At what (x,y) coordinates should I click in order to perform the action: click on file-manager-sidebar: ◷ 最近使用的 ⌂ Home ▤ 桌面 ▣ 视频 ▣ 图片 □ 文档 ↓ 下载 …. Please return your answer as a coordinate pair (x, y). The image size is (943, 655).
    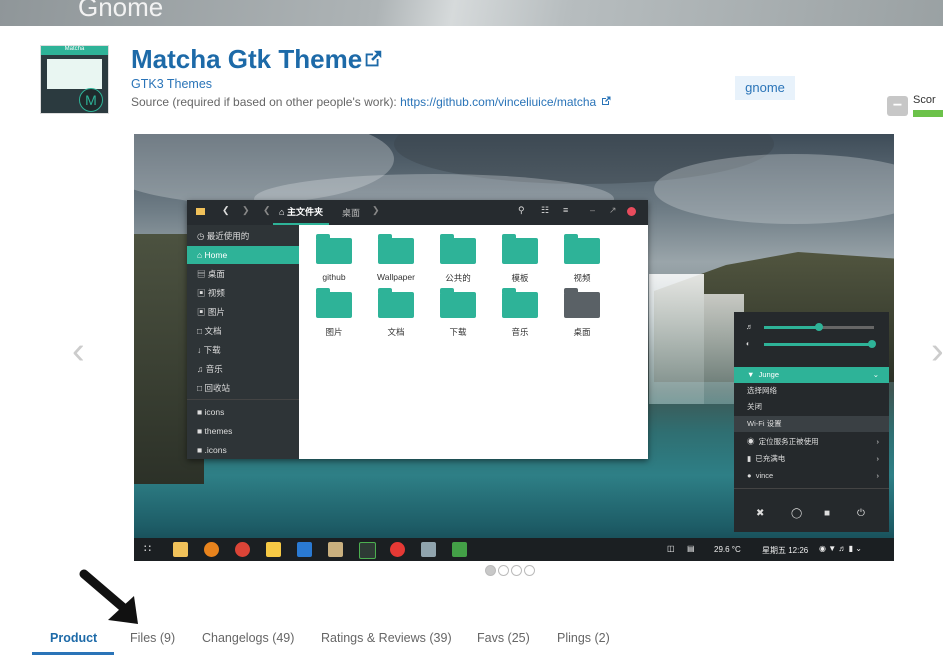
    Looking at the image, I should click on (243, 342).